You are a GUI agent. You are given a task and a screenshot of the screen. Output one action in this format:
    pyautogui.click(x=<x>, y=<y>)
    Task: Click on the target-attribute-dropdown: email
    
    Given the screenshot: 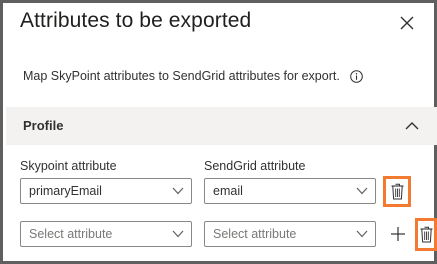 What is the action you would take?
    pyautogui.click(x=290, y=191)
    